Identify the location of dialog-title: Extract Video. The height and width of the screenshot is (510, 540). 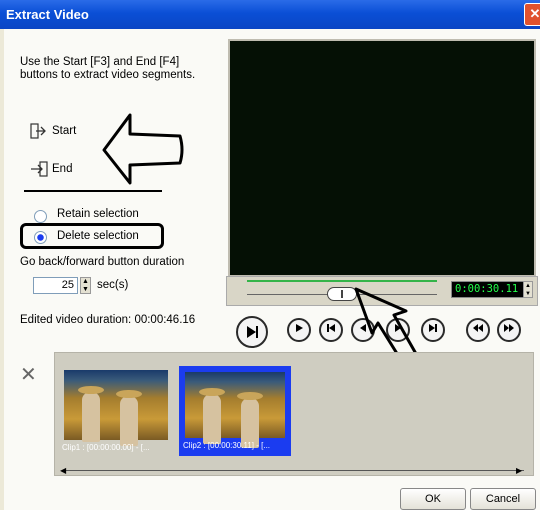
(47, 14).